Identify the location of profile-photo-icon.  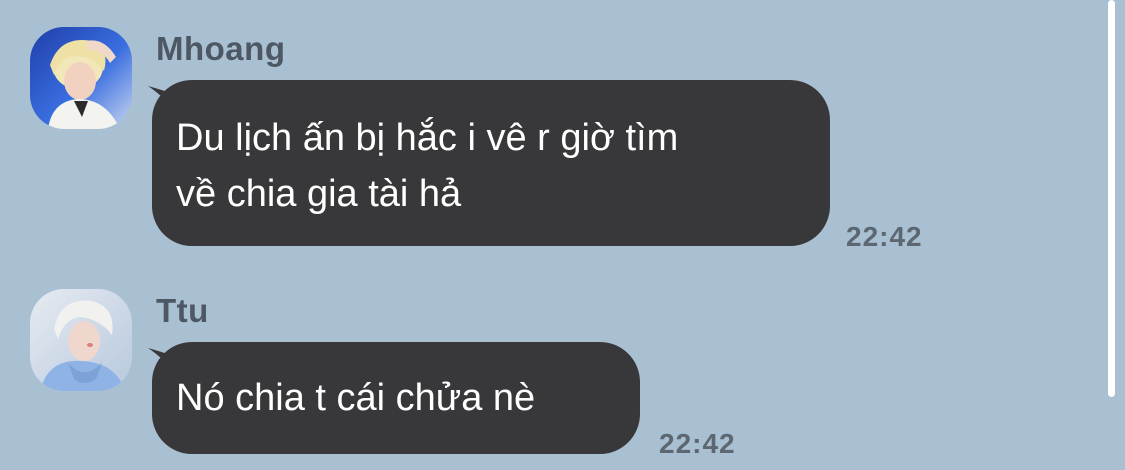
(81, 340).